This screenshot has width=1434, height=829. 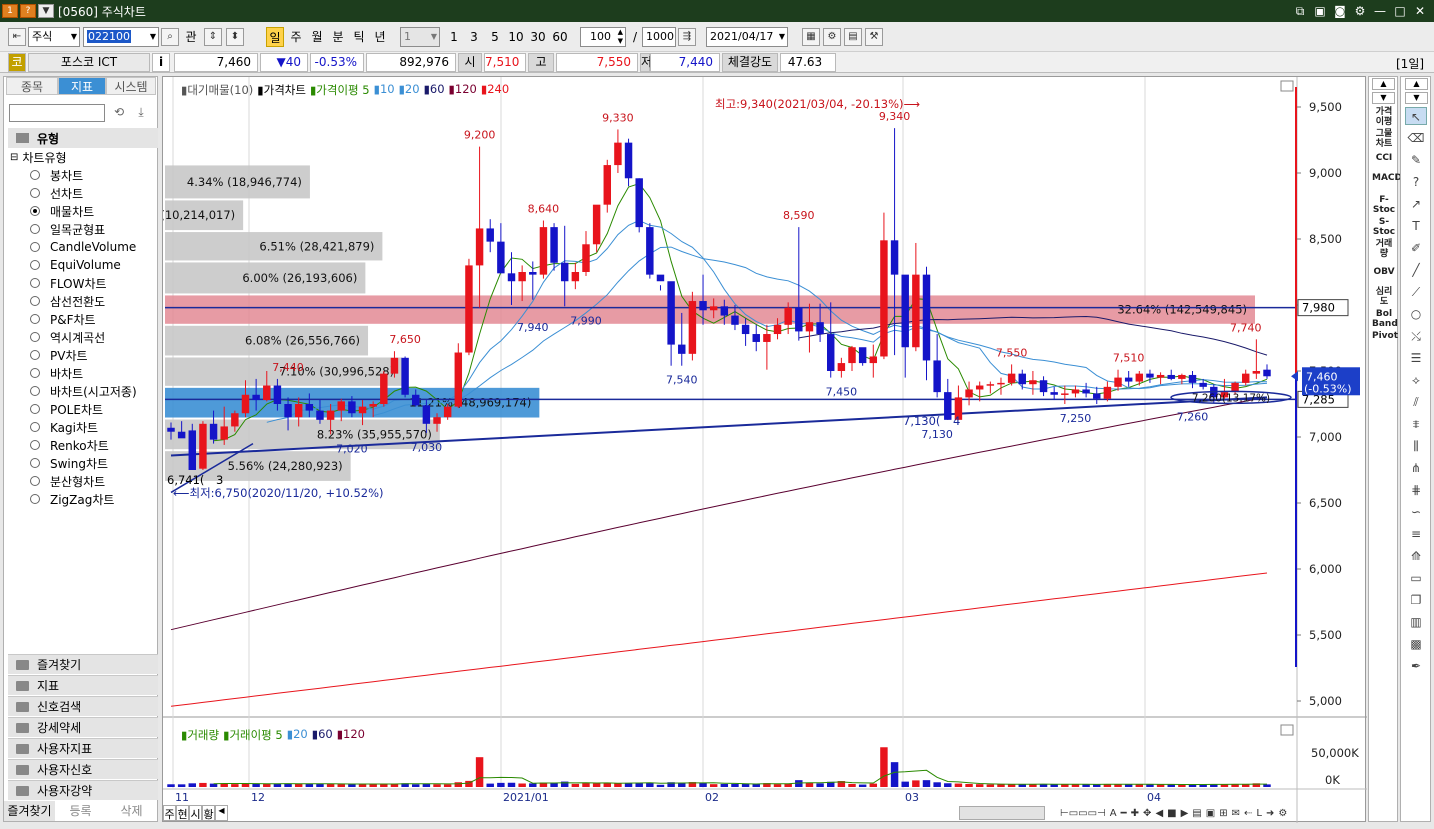 What do you see at coordinates (62, 211) in the screenshot?
I see `chart-type-item: 매물차트` at bounding box center [62, 211].